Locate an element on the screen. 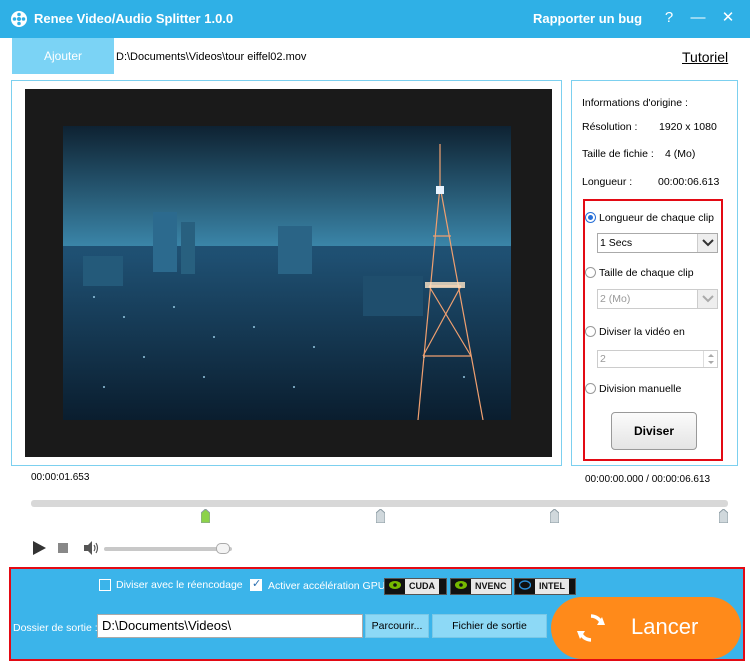  divide-into-stepper: 2 is located at coordinates (657, 359).